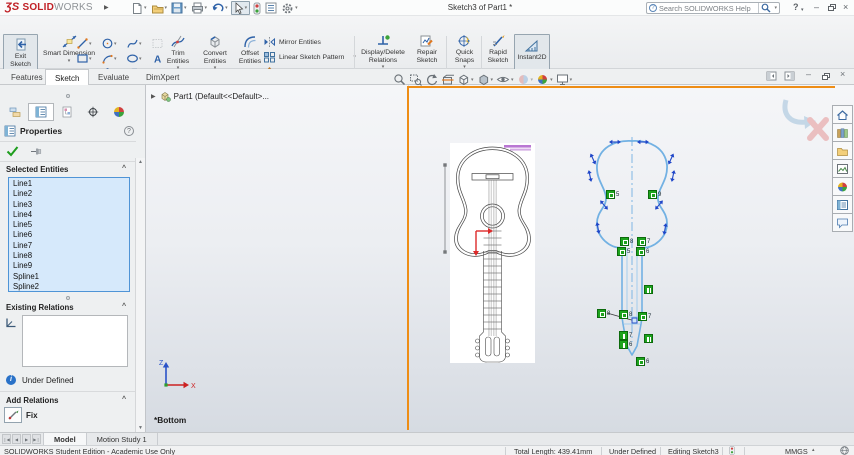 Image resolution: width=854 pixels, height=455 pixels. What do you see at coordinates (771, 77) in the screenshot?
I see `pane-left-icon` at bounding box center [771, 77].